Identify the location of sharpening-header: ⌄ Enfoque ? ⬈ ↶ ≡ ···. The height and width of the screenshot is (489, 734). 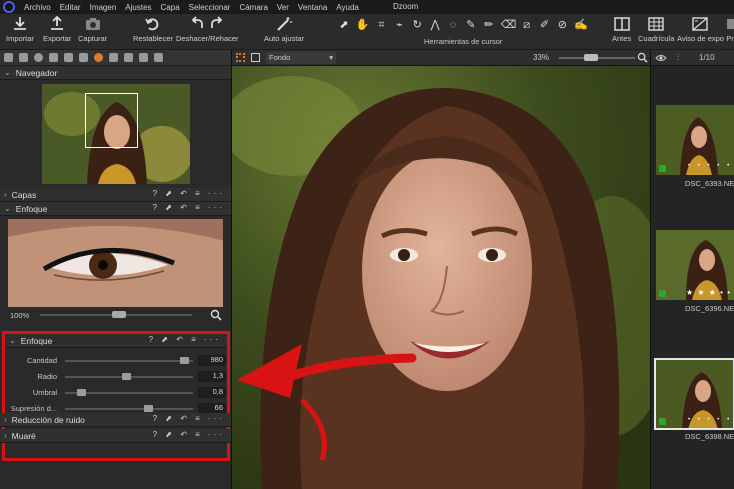
(116, 341).